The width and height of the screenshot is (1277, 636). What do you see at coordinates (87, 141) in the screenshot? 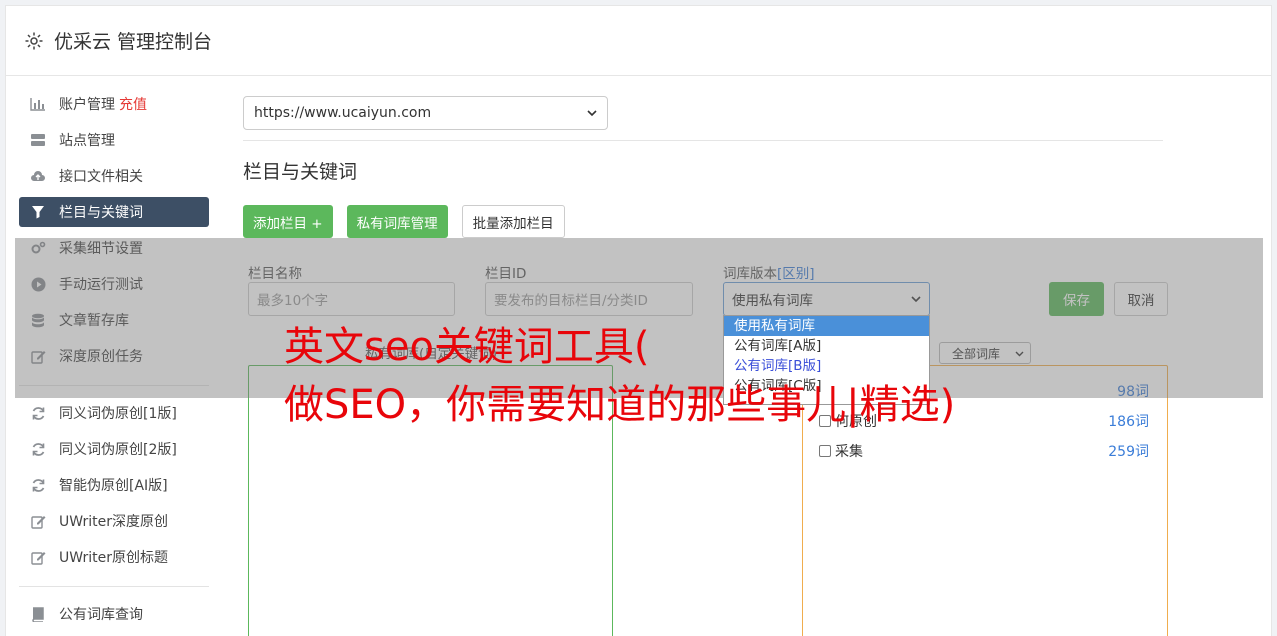
I see `sidebar-item-label: 站点管理` at bounding box center [87, 141].